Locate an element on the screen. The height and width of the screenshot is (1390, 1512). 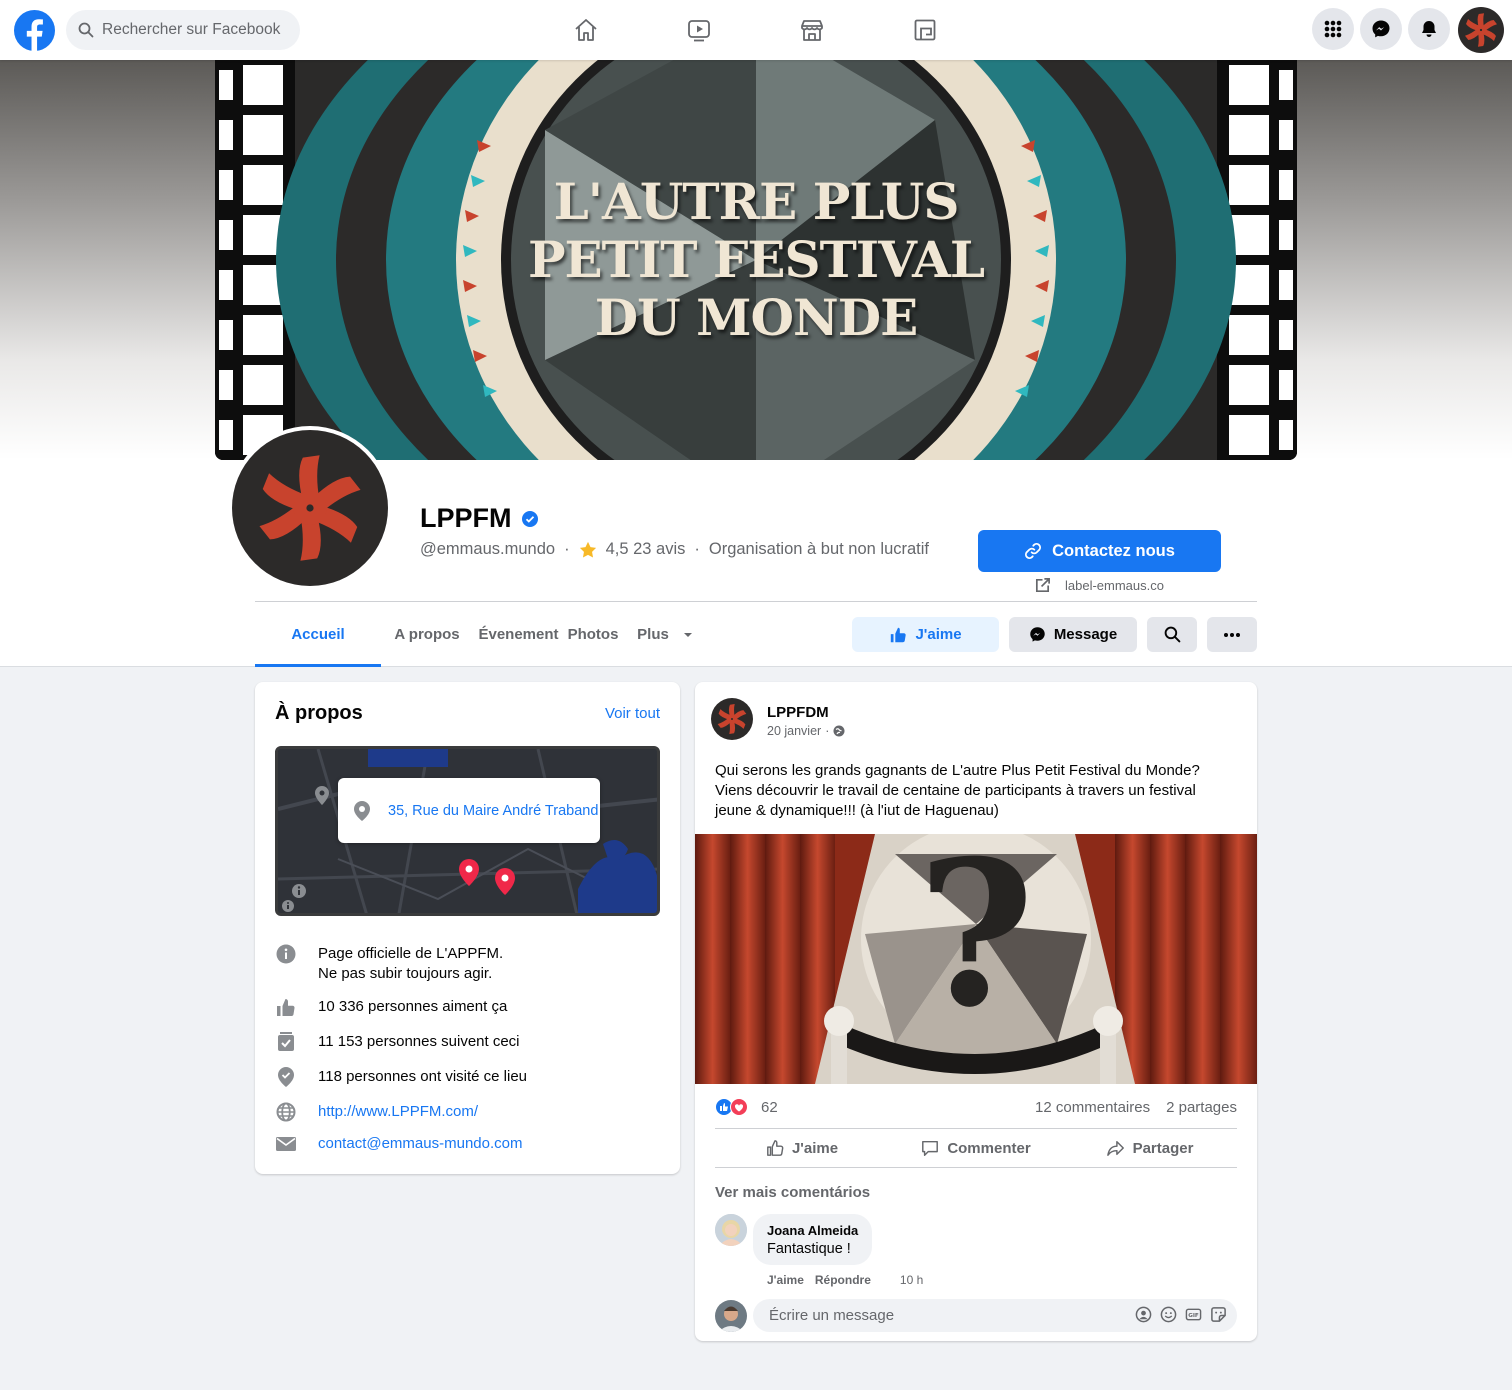
profile-picture is located at coordinates (310, 508).